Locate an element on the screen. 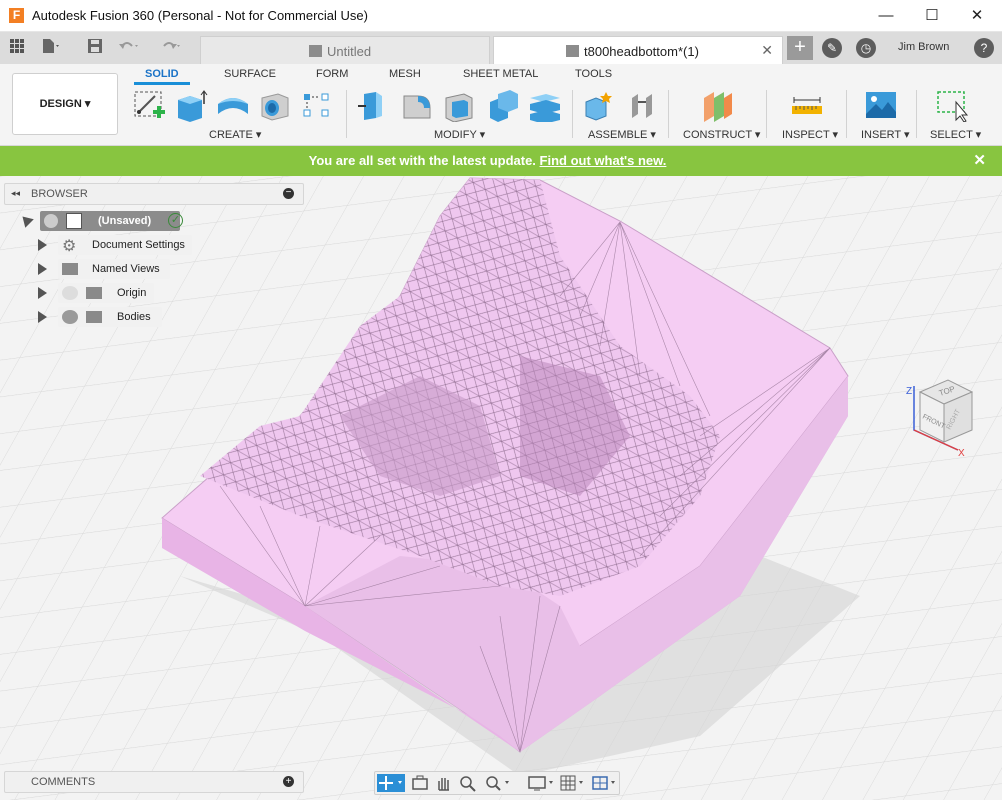 The image size is (1002, 800). navigation-bar is located at coordinates (497, 783).